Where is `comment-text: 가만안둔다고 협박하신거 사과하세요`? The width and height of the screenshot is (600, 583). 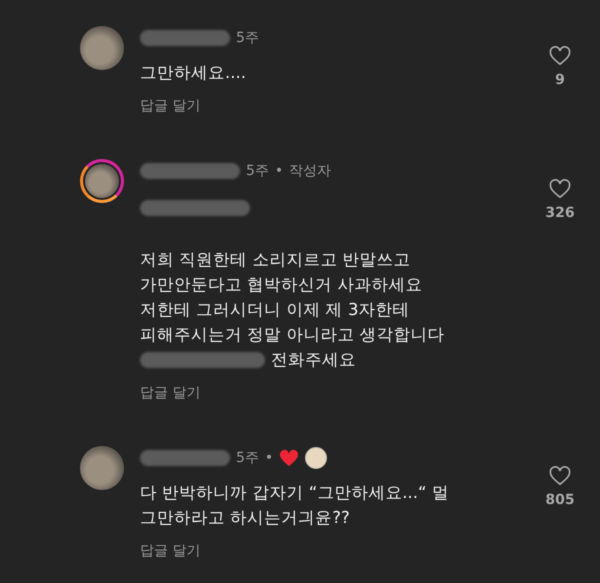
comment-text: 가만안둔다고 협박하신거 사과하세요 is located at coordinates (282, 285).